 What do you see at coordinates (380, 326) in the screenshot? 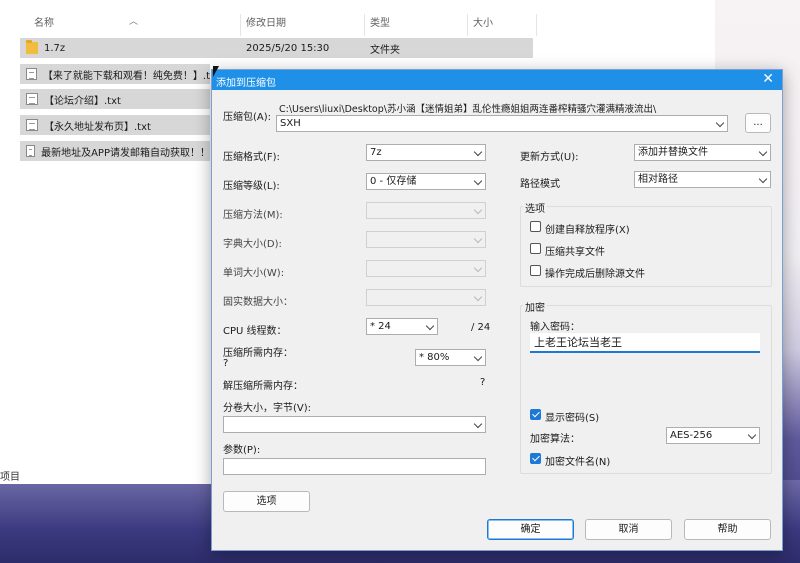
I see `cpu-threads-value: * 24` at bounding box center [380, 326].